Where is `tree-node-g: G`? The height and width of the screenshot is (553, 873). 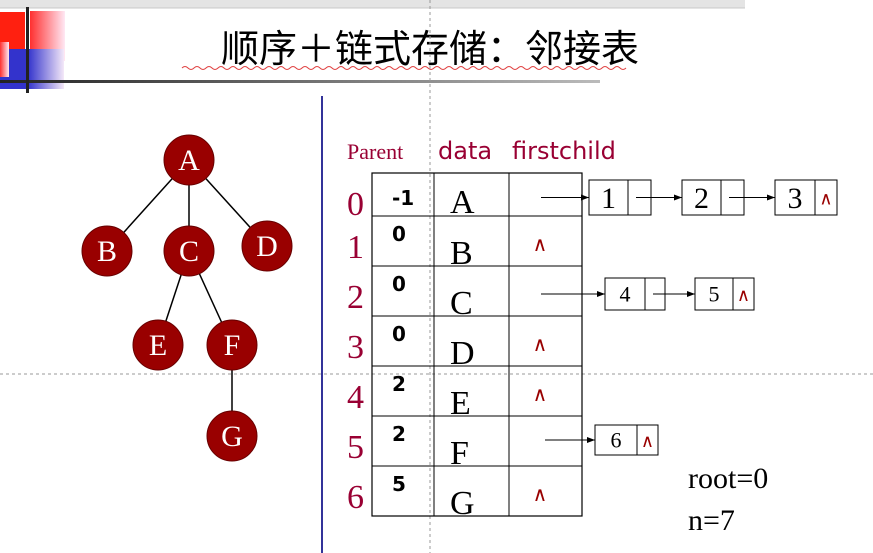
tree-node-g: G is located at coordinates (232, 436).